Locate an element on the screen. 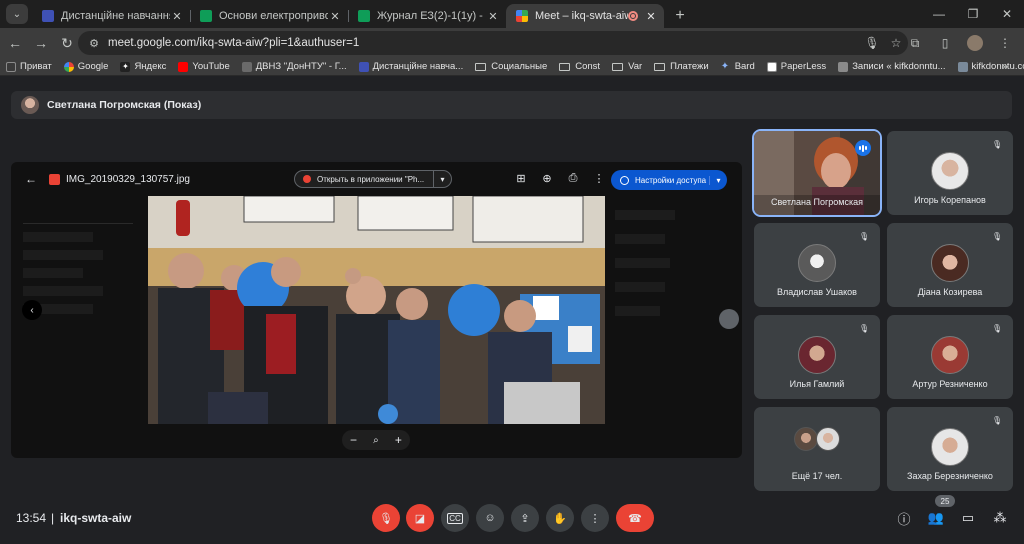 This screenshot has width=1024, height=544. tab-distance-learning: Дистанційне навчання в ВСП ✕ is located at coordinates (111, 16).